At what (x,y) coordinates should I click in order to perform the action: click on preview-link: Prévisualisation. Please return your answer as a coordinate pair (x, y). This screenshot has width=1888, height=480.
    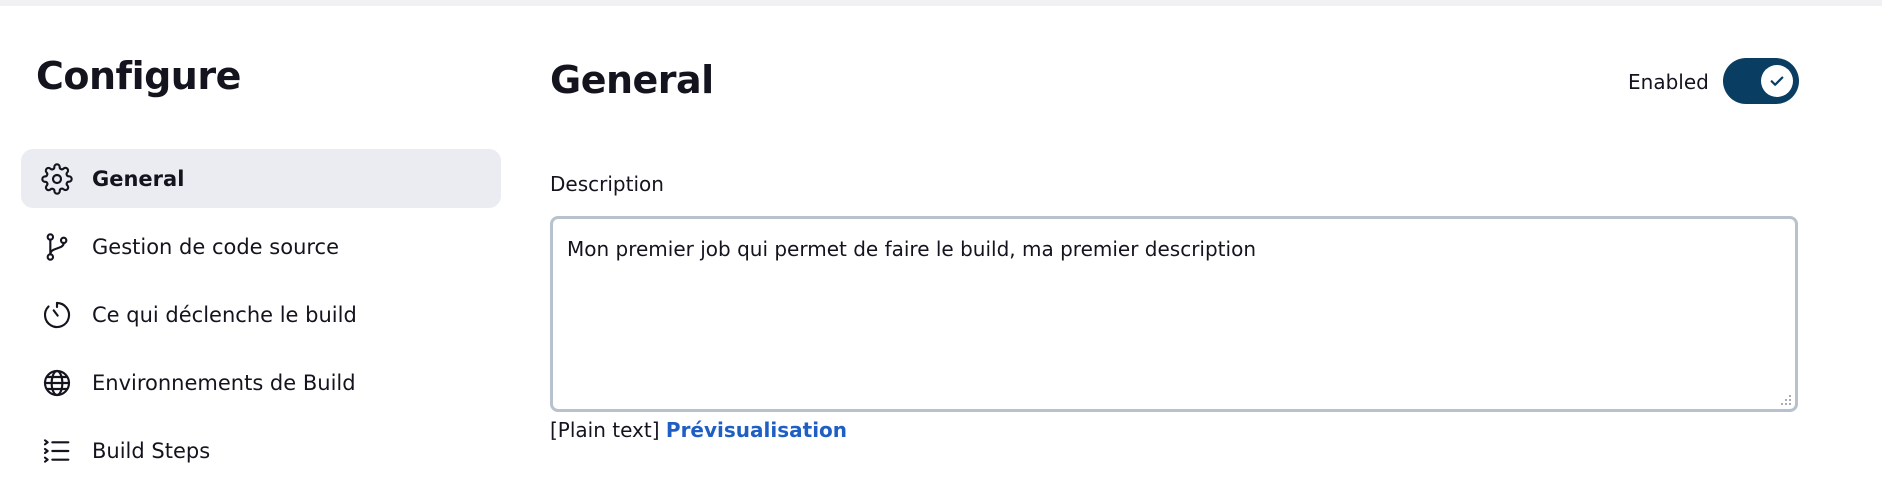
    Looking at the image, I should click on (756, 430).